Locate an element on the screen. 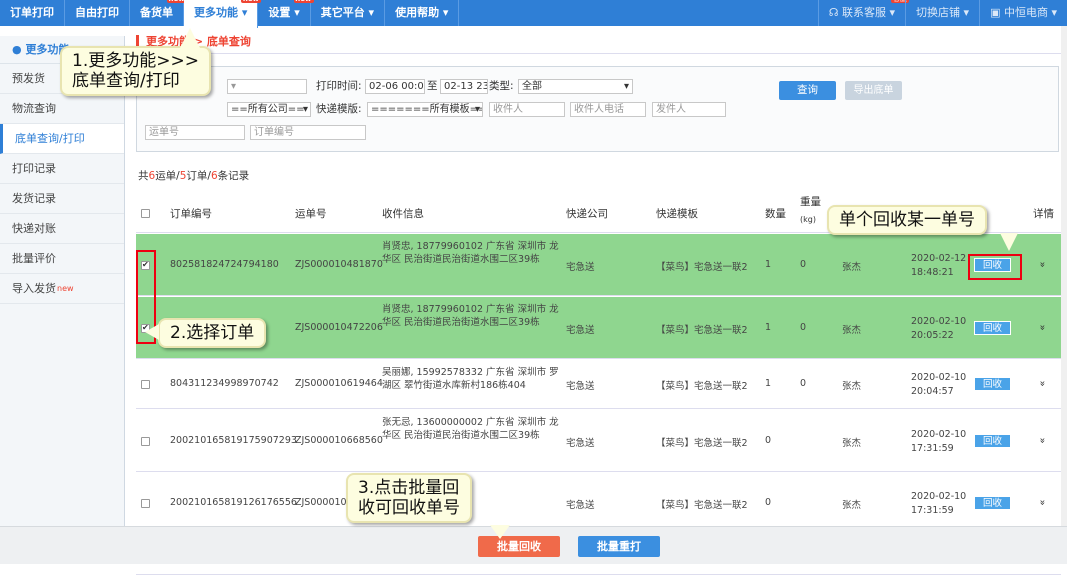 The height and width of the screenshot is (575, 1067). recycle-highlight is located at coordinates (995, 267).